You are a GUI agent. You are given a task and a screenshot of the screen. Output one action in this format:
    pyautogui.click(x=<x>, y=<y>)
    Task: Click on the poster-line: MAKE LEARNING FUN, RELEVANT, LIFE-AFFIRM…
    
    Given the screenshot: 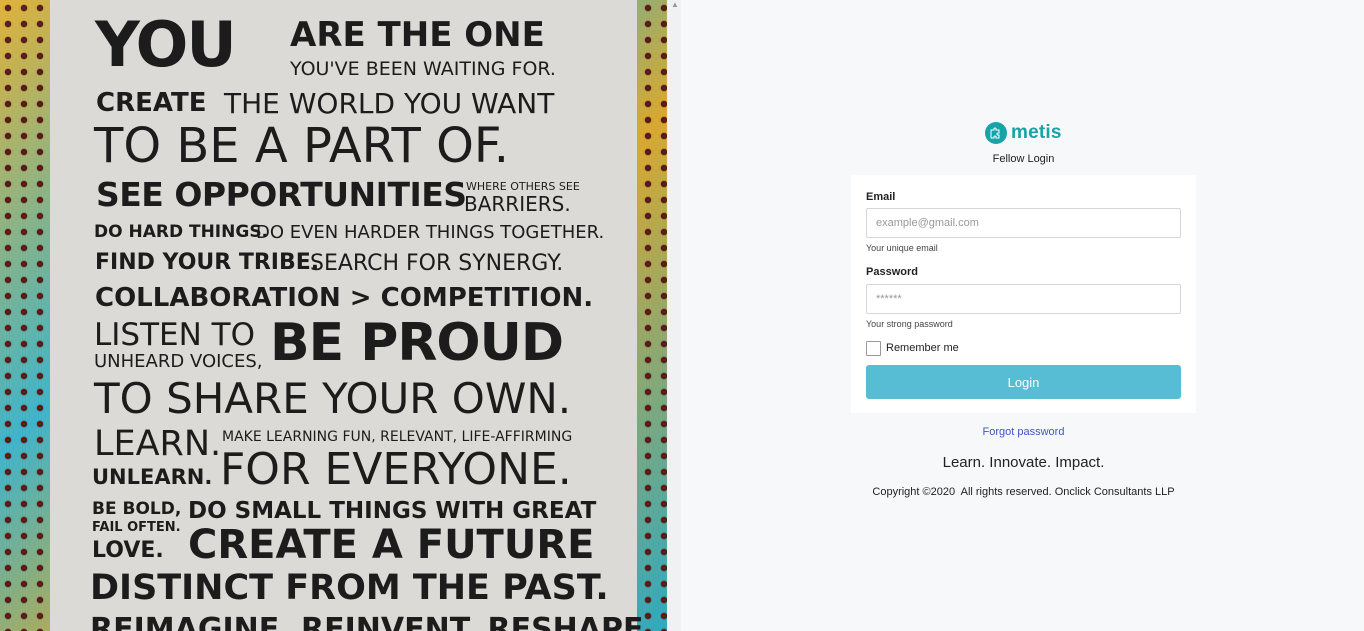 What is the action you would take?
    pyautogui.click(x=397, y=437)
    